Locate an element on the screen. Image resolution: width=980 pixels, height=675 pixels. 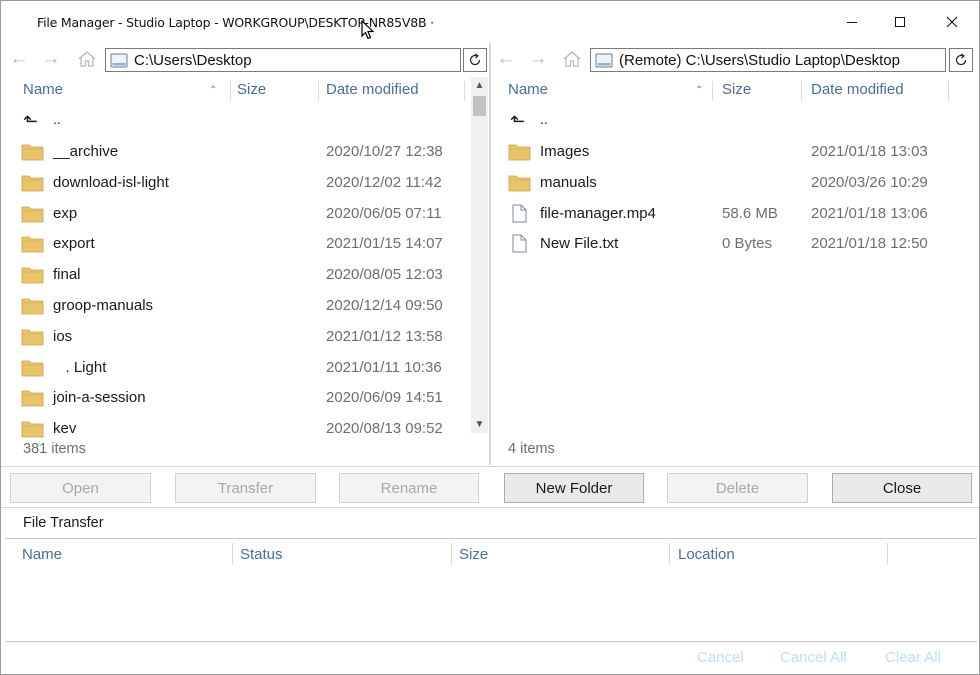
chevron-up-icon: ▲ is located at coordinates (479, 85).